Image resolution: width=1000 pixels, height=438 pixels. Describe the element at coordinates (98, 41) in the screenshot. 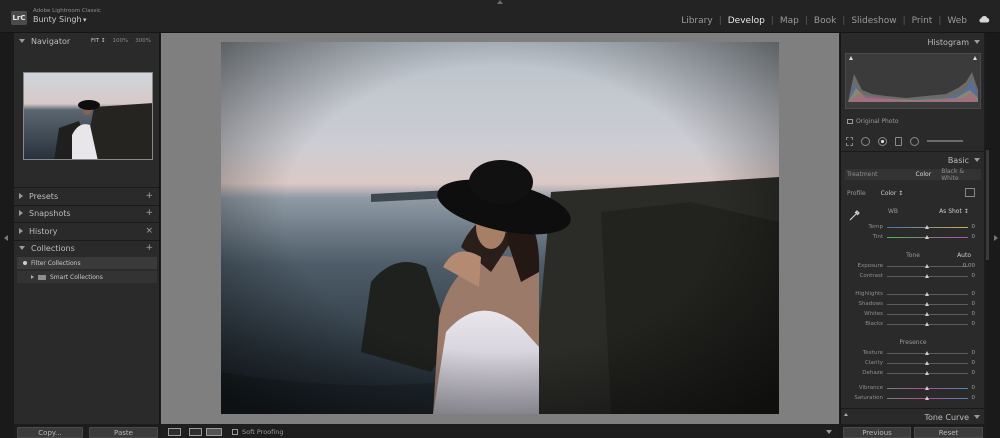

I see `zoom-fit: FIT ↕` at that location.